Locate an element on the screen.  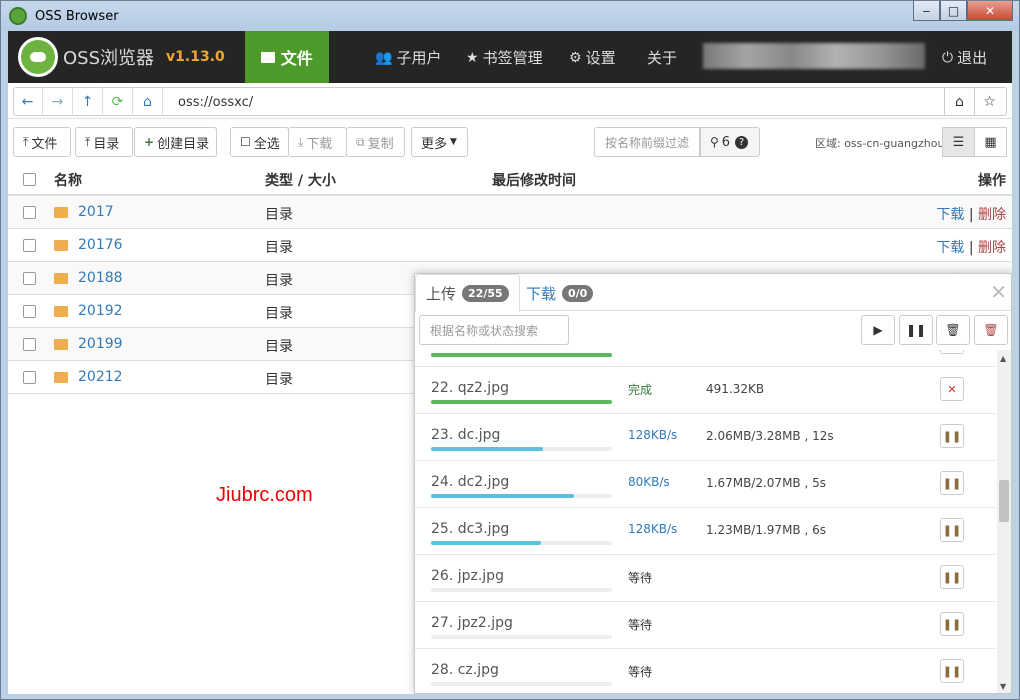
file-name: 2017 is located at coordinates (96, 212).